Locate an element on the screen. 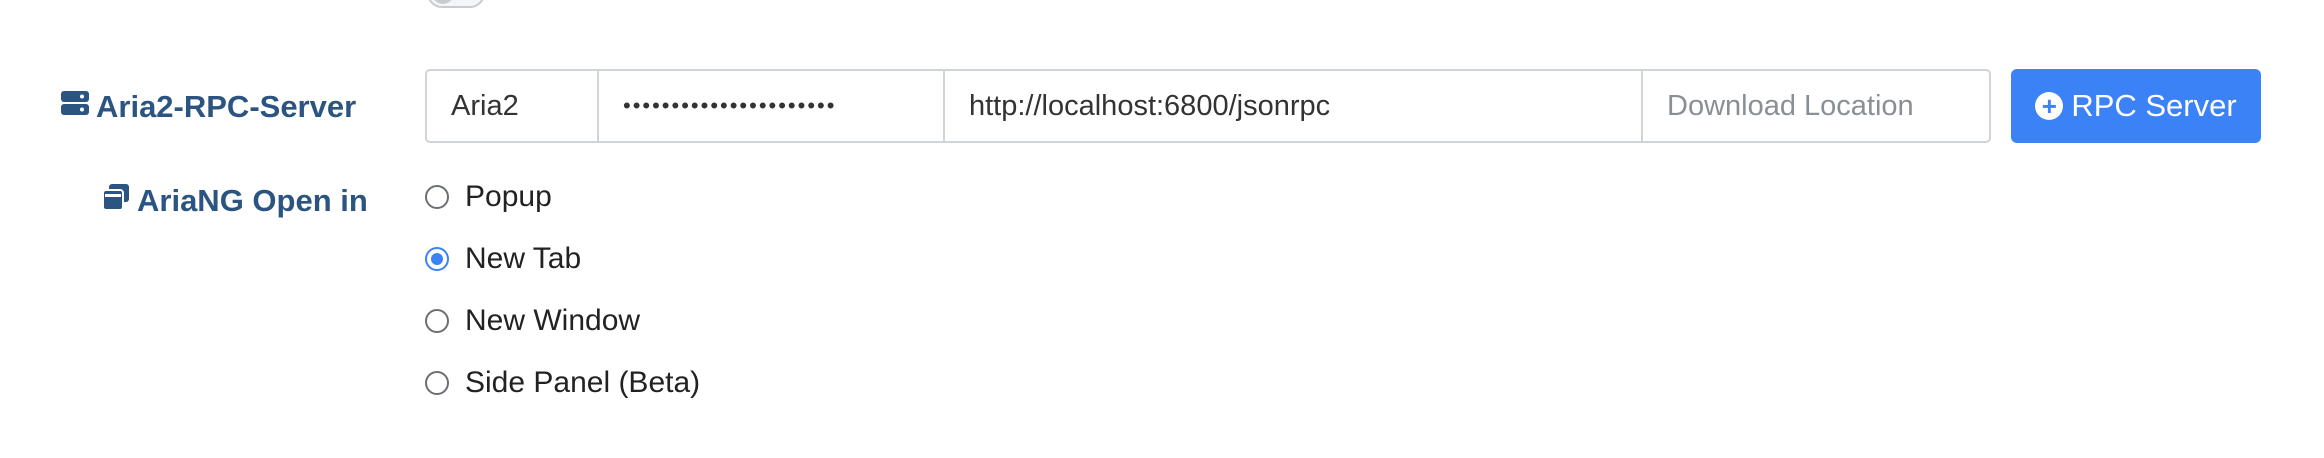 This screenshot has width=2324, height=458. radio-new-window is located at coordinates (437, 321).